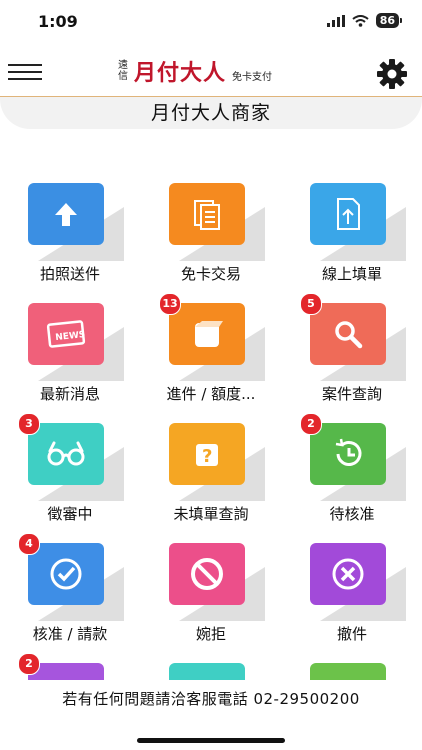  Describe the element at coordinates (211, 698) in the screenshot. I see `customer-service-phone: 若有任何問題請洽客服電話 02-29500200` at that location.